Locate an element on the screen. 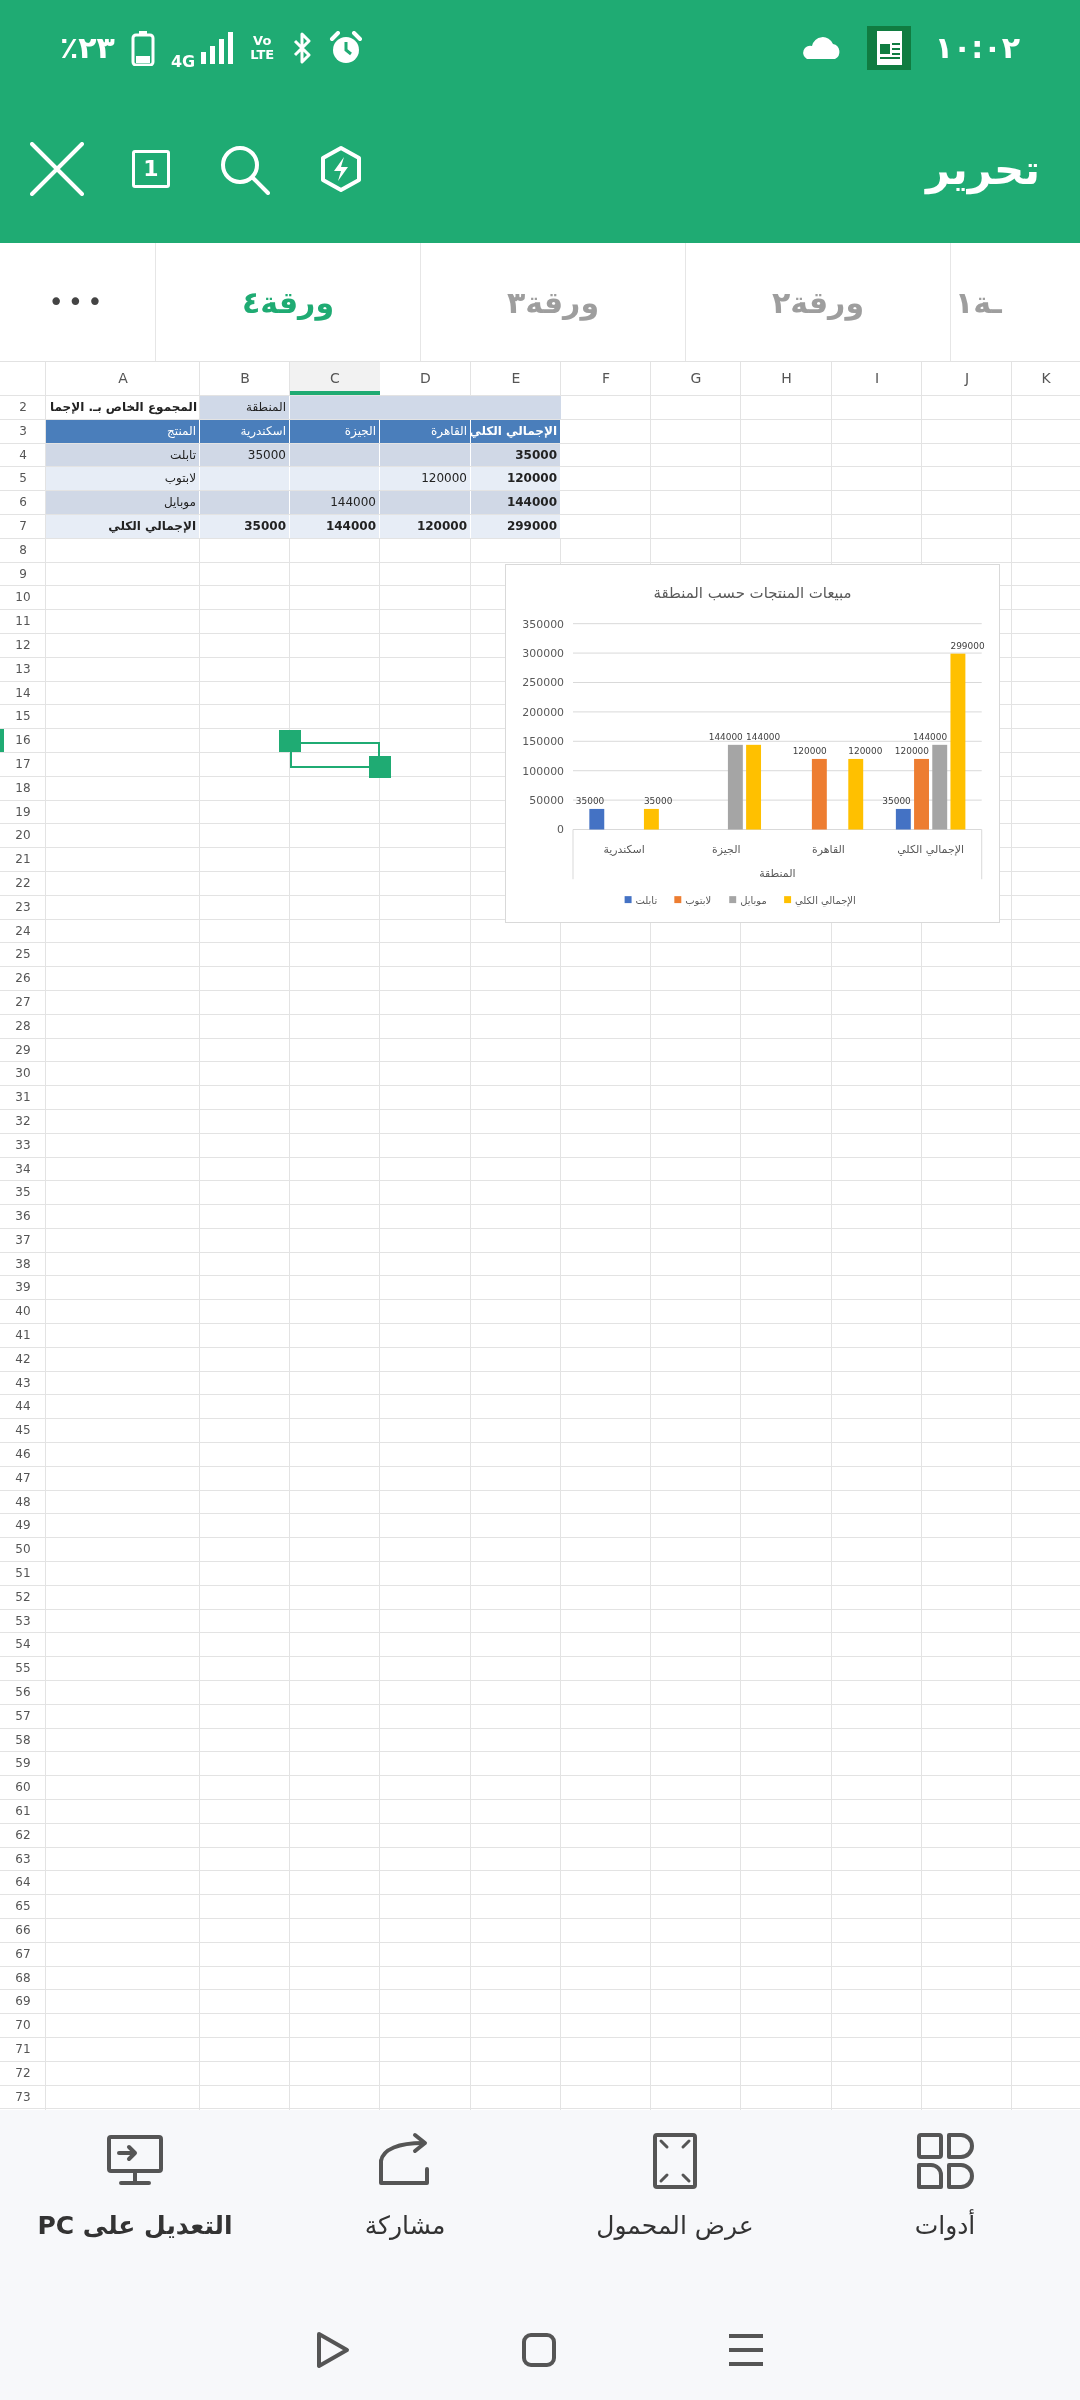  row-number: 32 is located at coordinates (23, 1121).